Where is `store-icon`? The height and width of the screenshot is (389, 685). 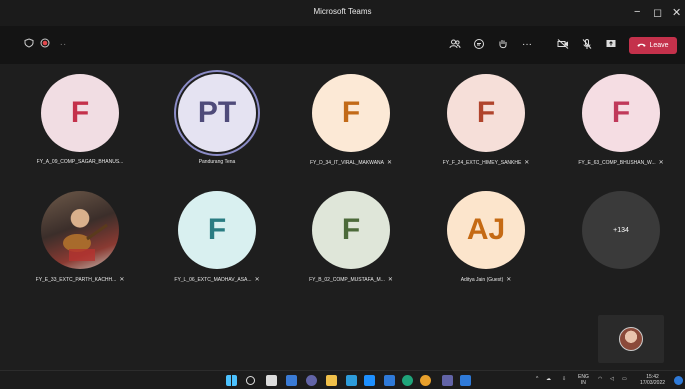 store-icon is located at coordinates (351, 380).